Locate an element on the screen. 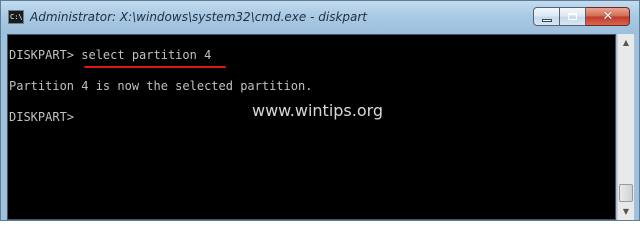 Image resolution: width=640 pixels, height=240 pixels. command-prompt-icon: C:\ is located at coordinates (16, 17).